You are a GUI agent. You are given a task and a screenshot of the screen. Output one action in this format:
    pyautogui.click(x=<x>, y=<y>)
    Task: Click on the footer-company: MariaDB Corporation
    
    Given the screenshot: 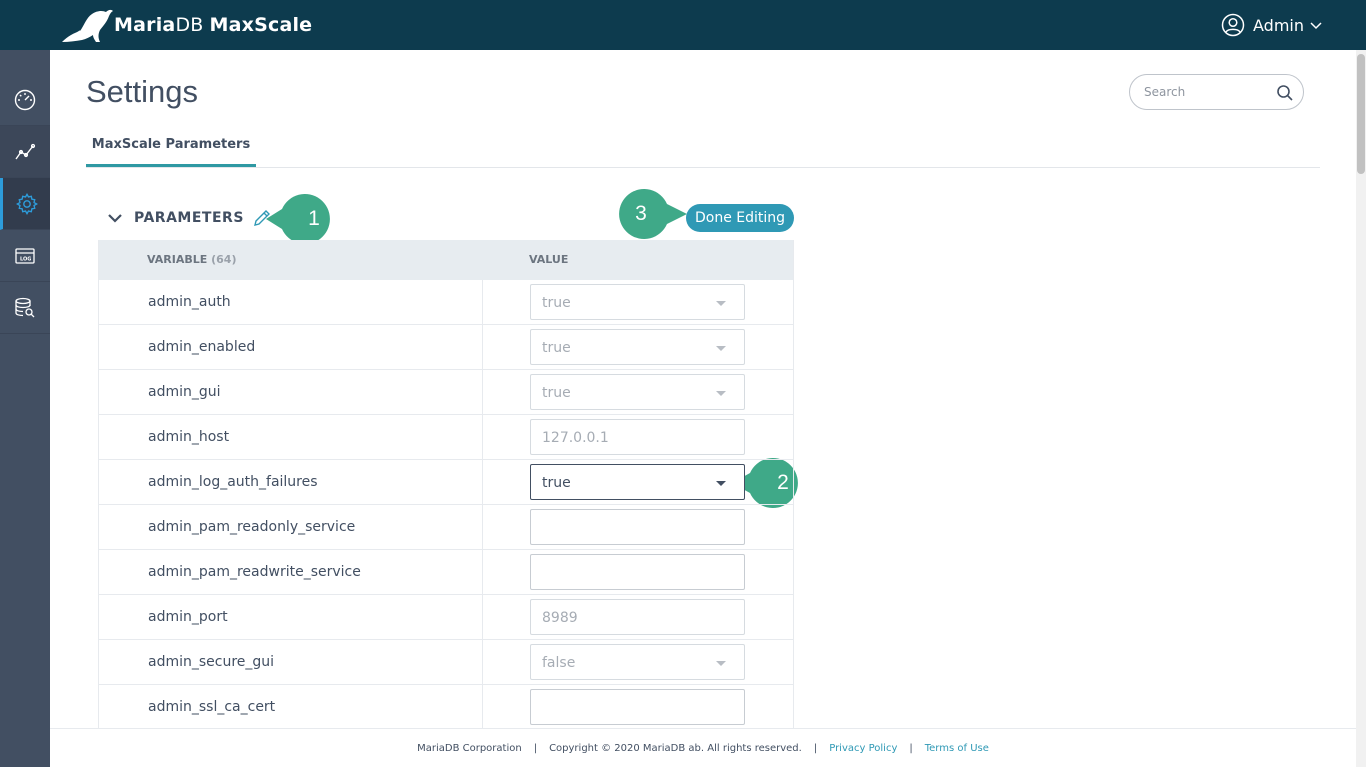 What is the action you would take?
    pyautogui.click(x=469, y=748)
    